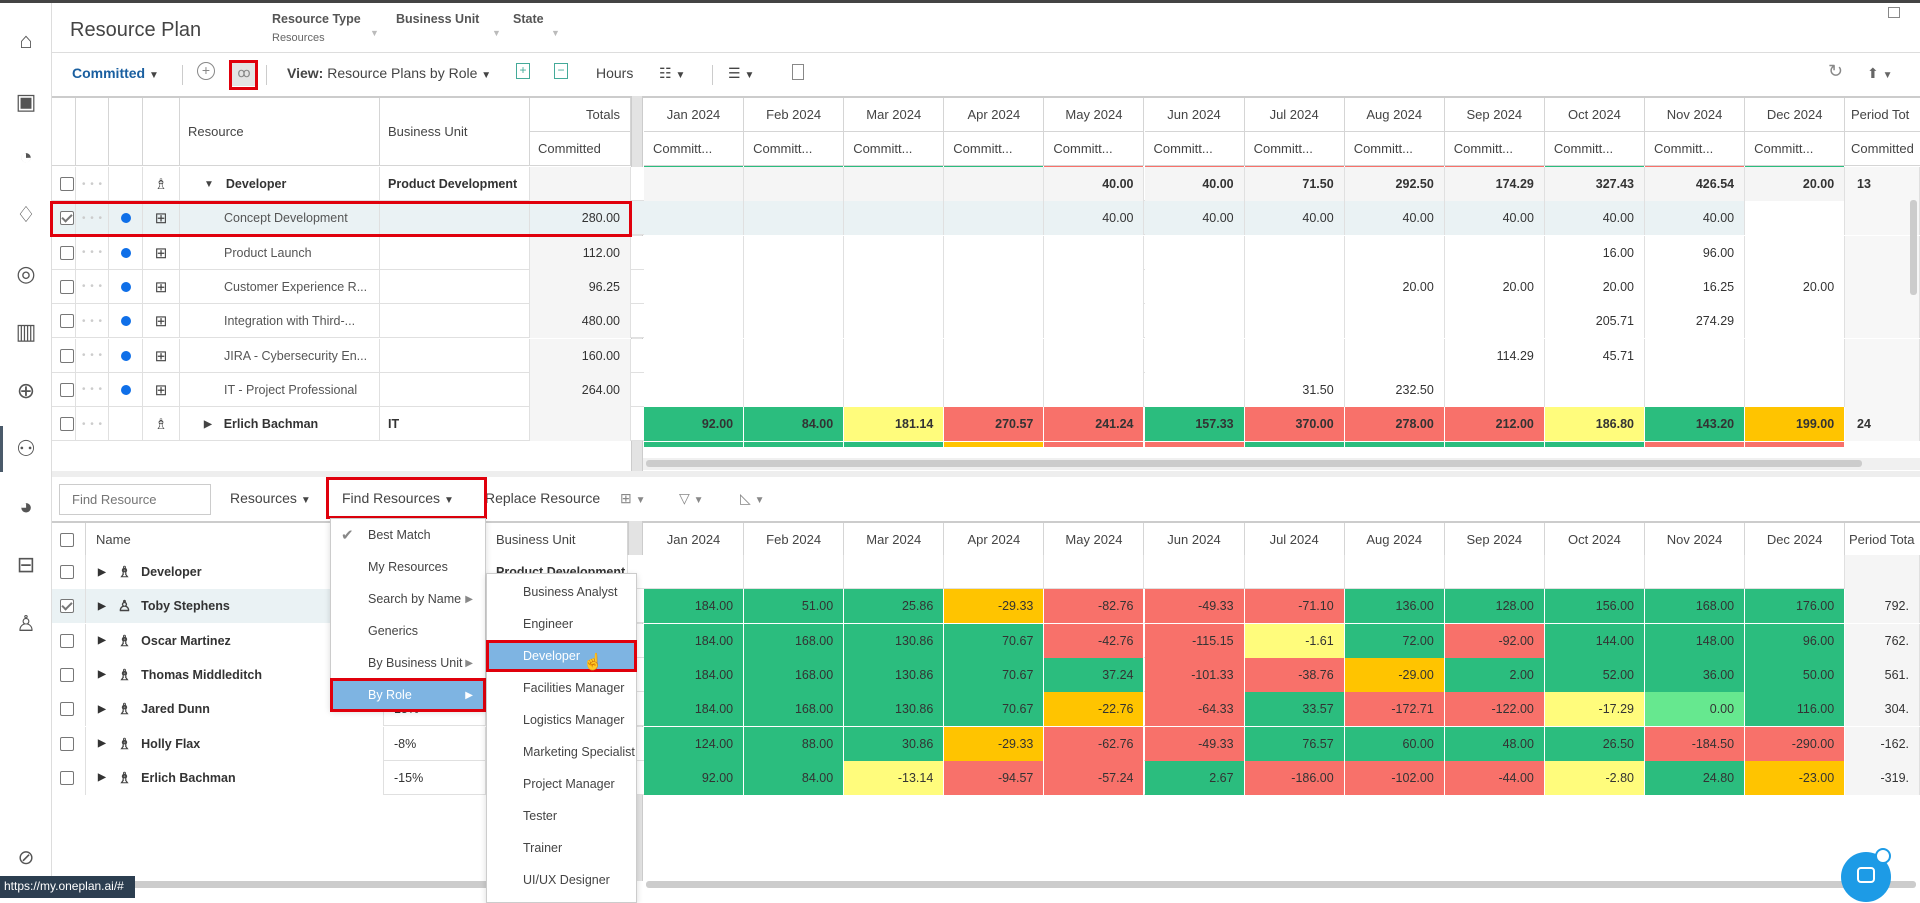 The height and width of the screenshot is (903, 1920). What do you see at coordinates (614, 73) in the screenshot?
I see `hours-button: Hours` at bounding box center [614, 73].